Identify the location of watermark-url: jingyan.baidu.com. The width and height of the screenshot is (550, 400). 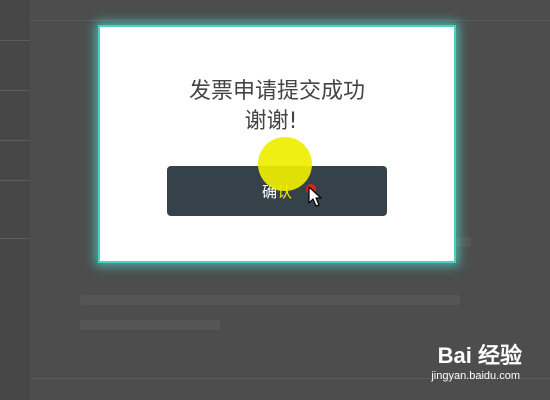
(475, 376).